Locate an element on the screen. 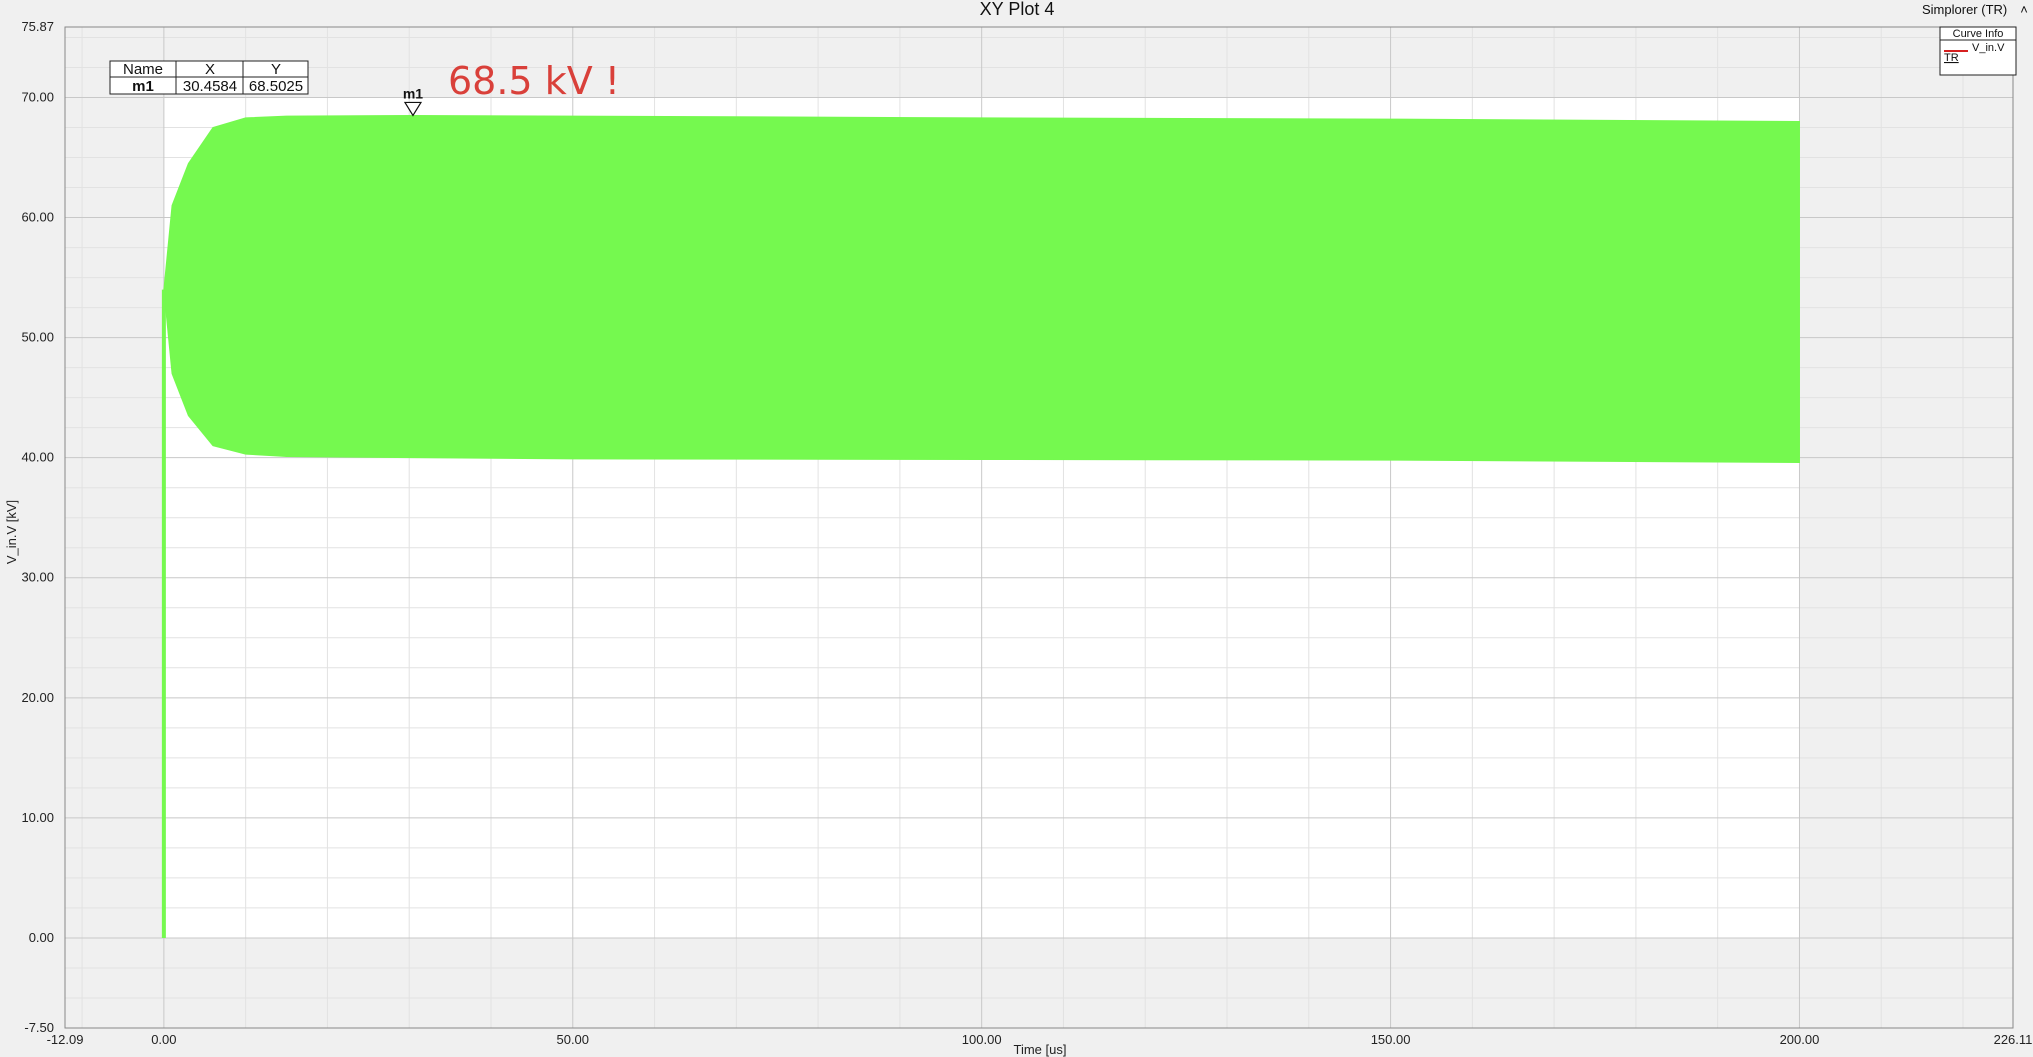  y-tick-label: 30.00 is located at coordinates (37, 577).